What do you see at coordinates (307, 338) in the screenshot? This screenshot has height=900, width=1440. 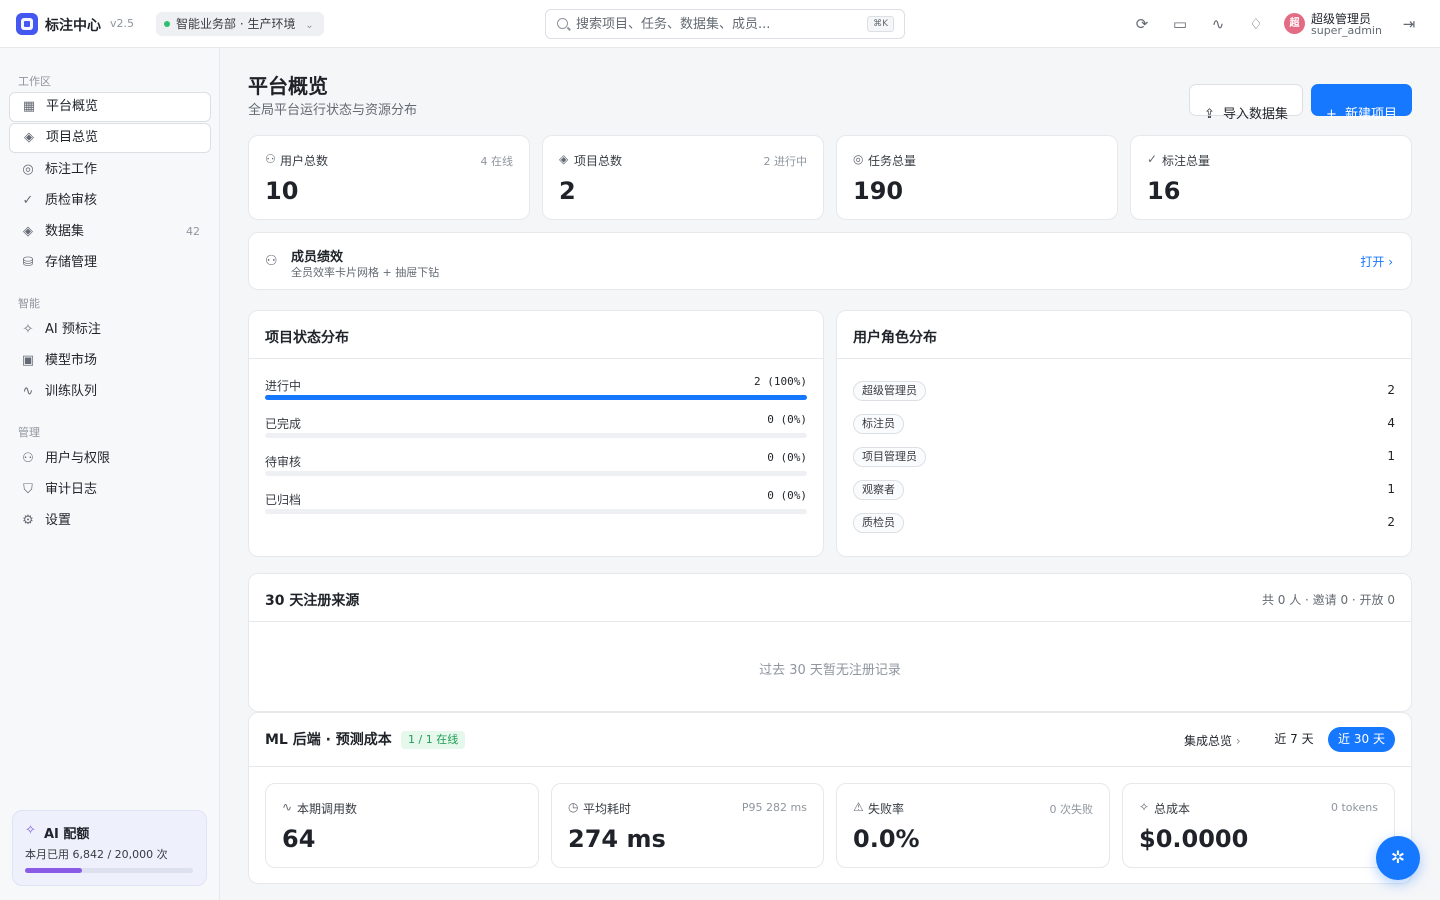 I see `panel-title: 项目状态分布` at bounding box center [307, 338].